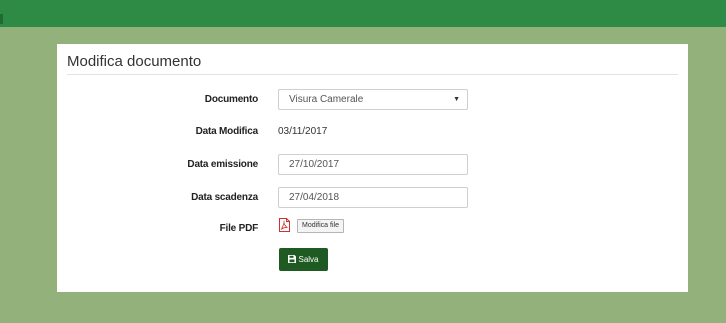 This screenshot has width=726, height=323. I want to click on modifica-file-button: Modifica file, so click(320, 226).